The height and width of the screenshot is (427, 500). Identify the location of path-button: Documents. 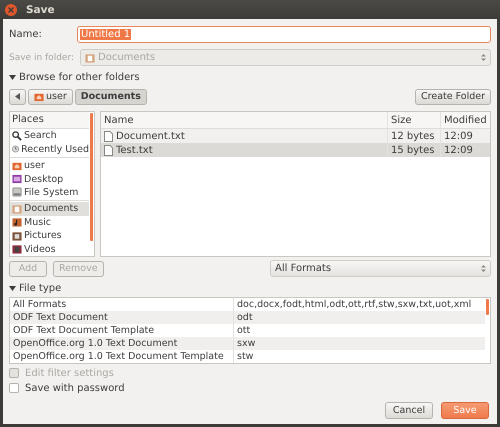
(110, 96).